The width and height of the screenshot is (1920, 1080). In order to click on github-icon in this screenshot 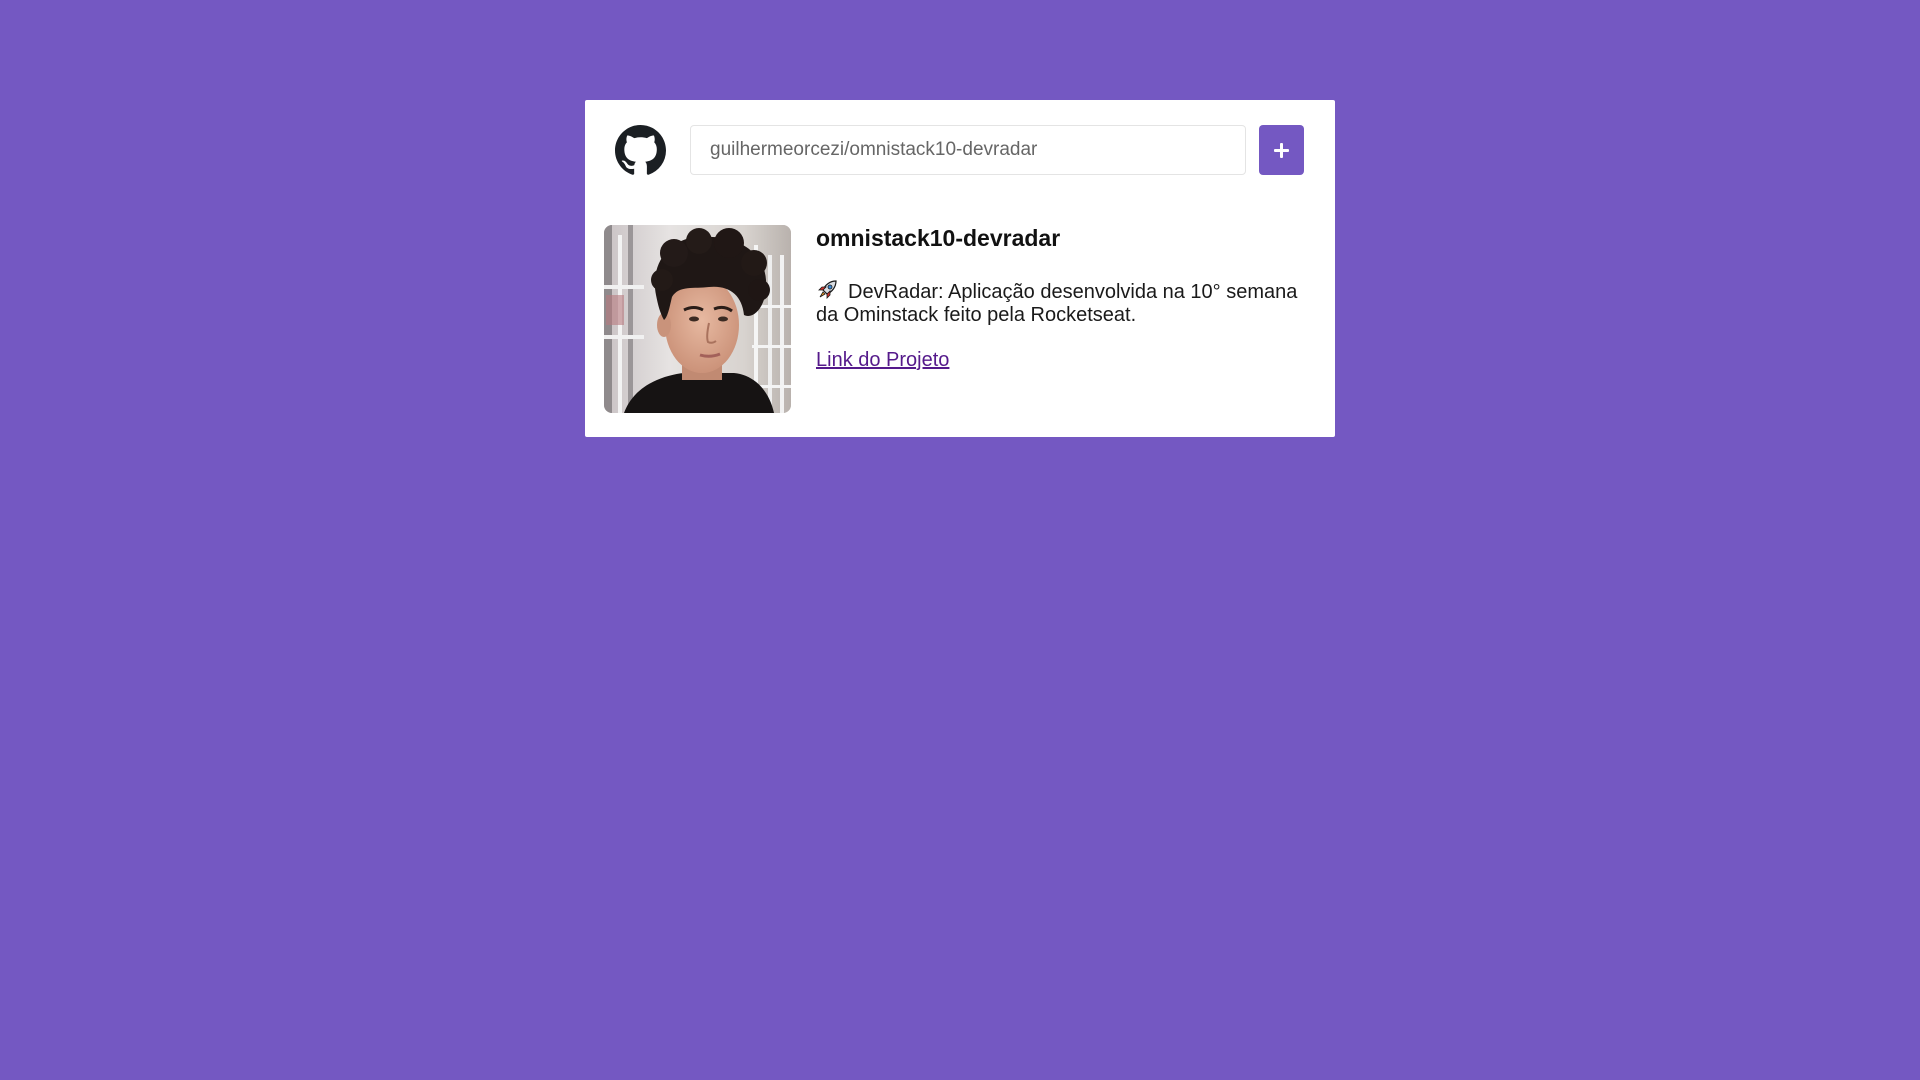, I will do `click(640, 150)`.